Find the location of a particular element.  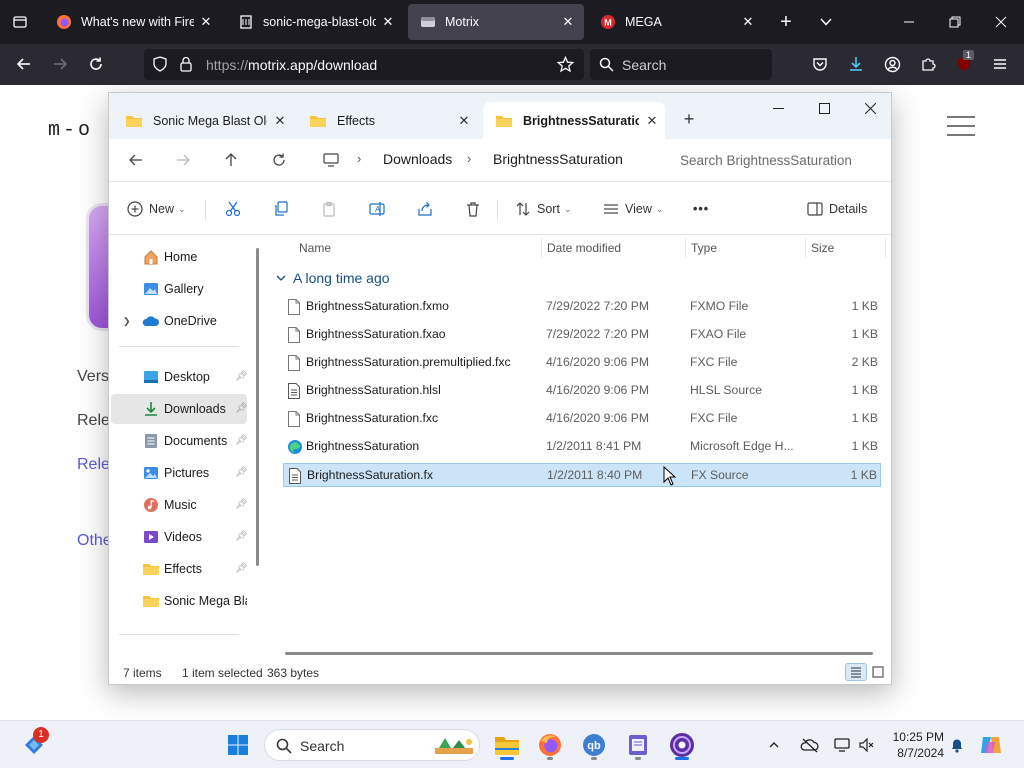

address-bar: › Downloads › BrightnessSaturation is located at coordinates (485, 160).